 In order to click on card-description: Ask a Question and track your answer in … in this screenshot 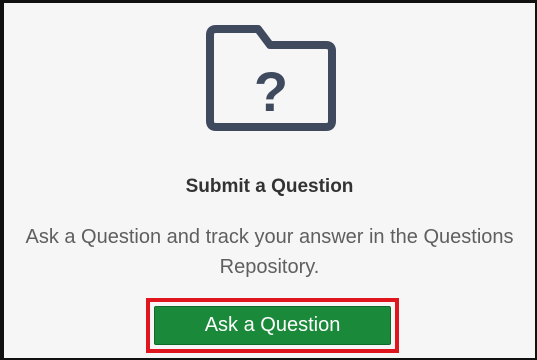, I will do `click(269, 252)`.